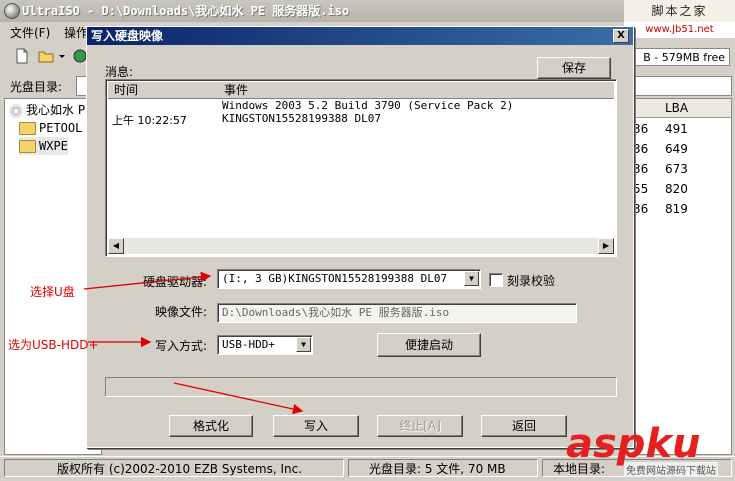  Describe the element at coordinates (193, 343) in the screenshot. I see `annotation-arrows` at that location.